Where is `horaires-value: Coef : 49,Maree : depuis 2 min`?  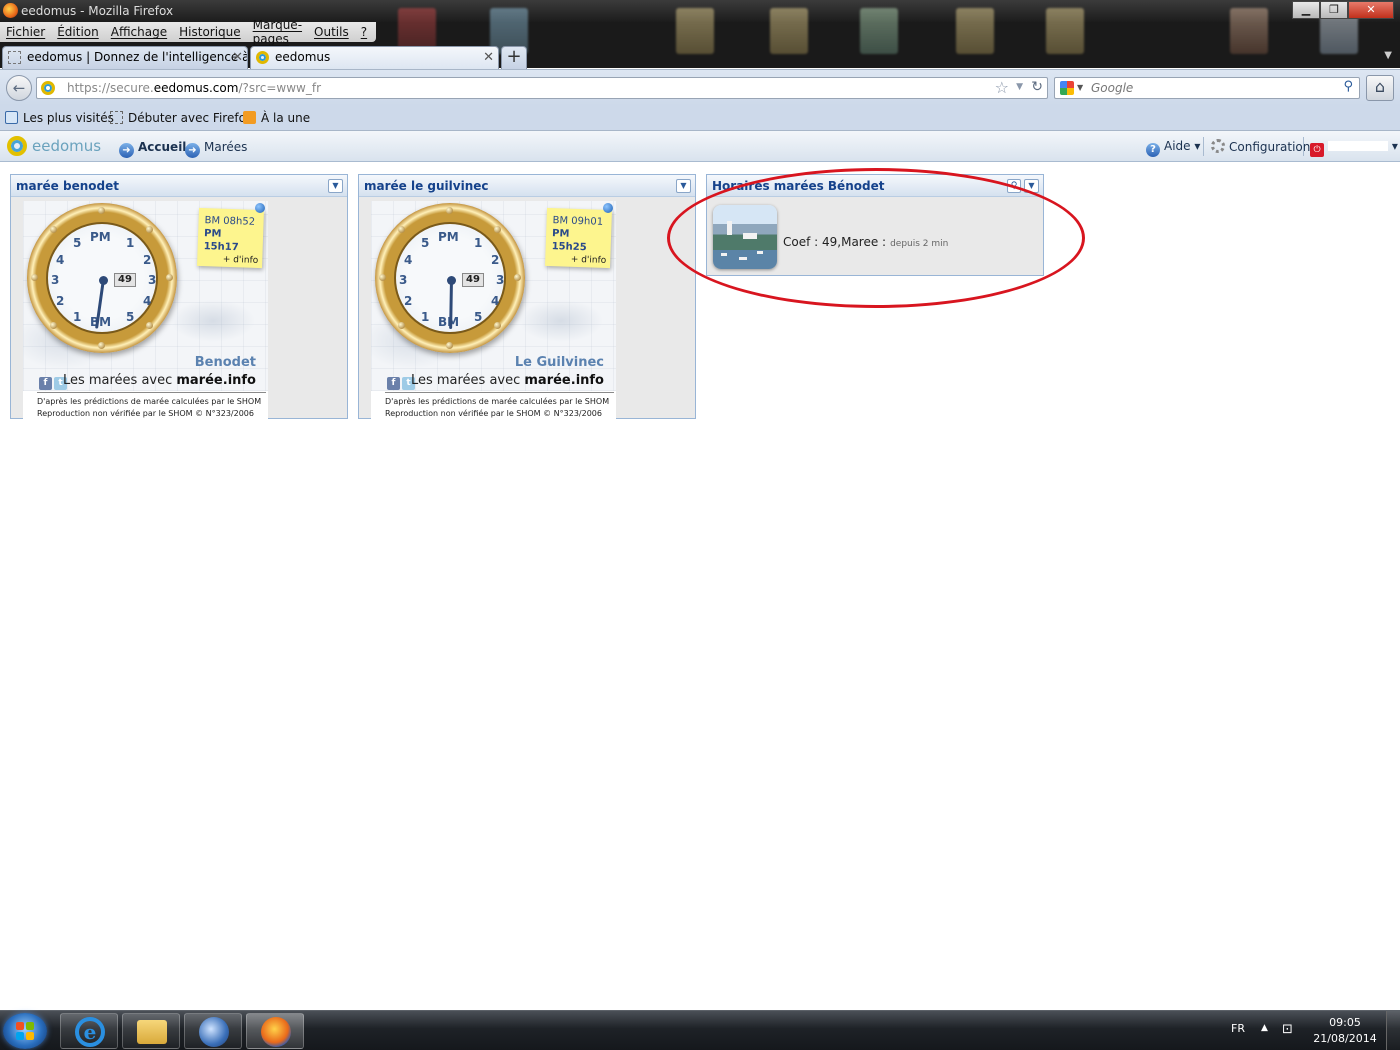
horaires-value: Coef : 49,Maree : depuis 2 min is located at coordinates (866, 242).